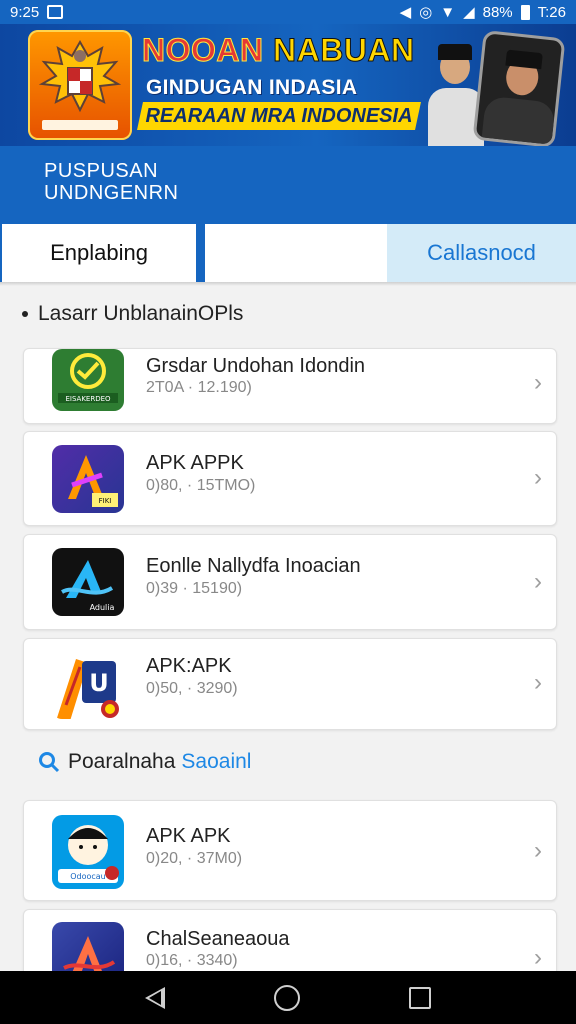  I want to click on app-meta: 0)50, · 3290), so click(192, 688).